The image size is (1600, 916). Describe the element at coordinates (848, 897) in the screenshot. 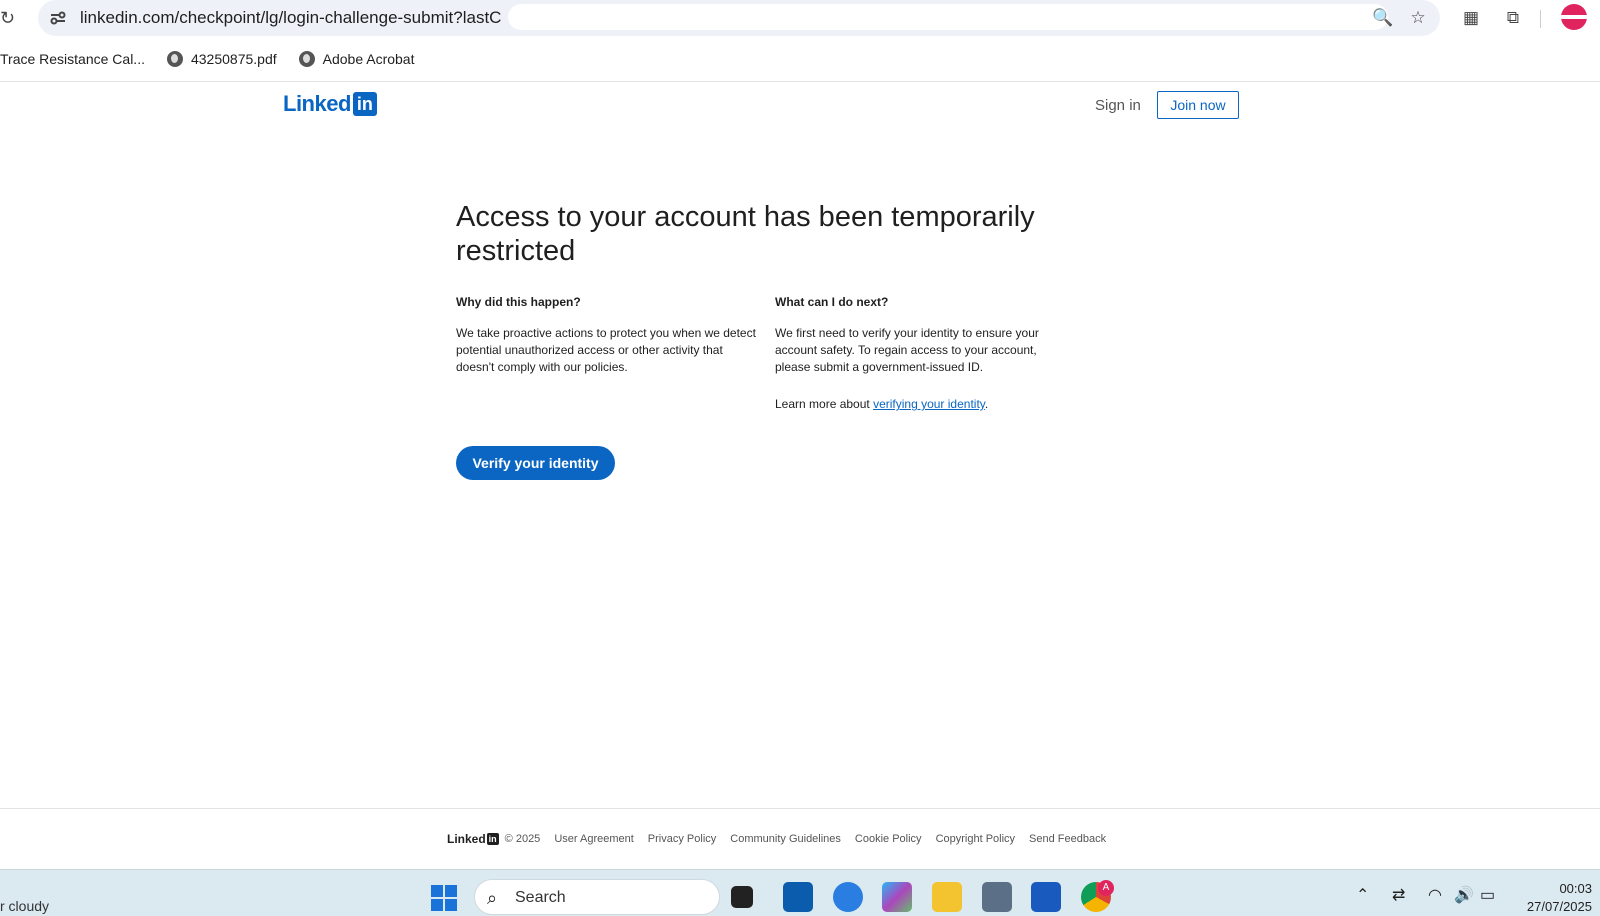

I see `chat-icon` at that location.